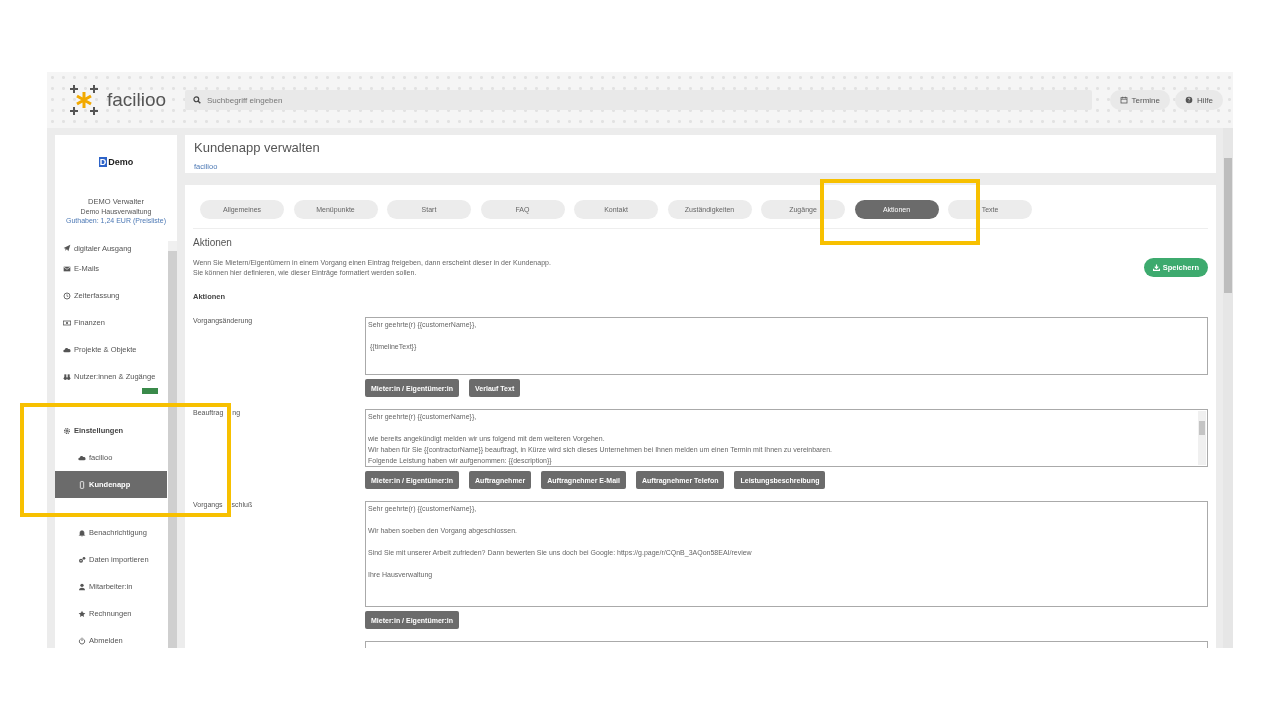 This screenshot has height=720, width=1280. What do you see at coordinates (67, 295) in the screenshot?
I see `clock-icon` at bounding box center [67, 295].